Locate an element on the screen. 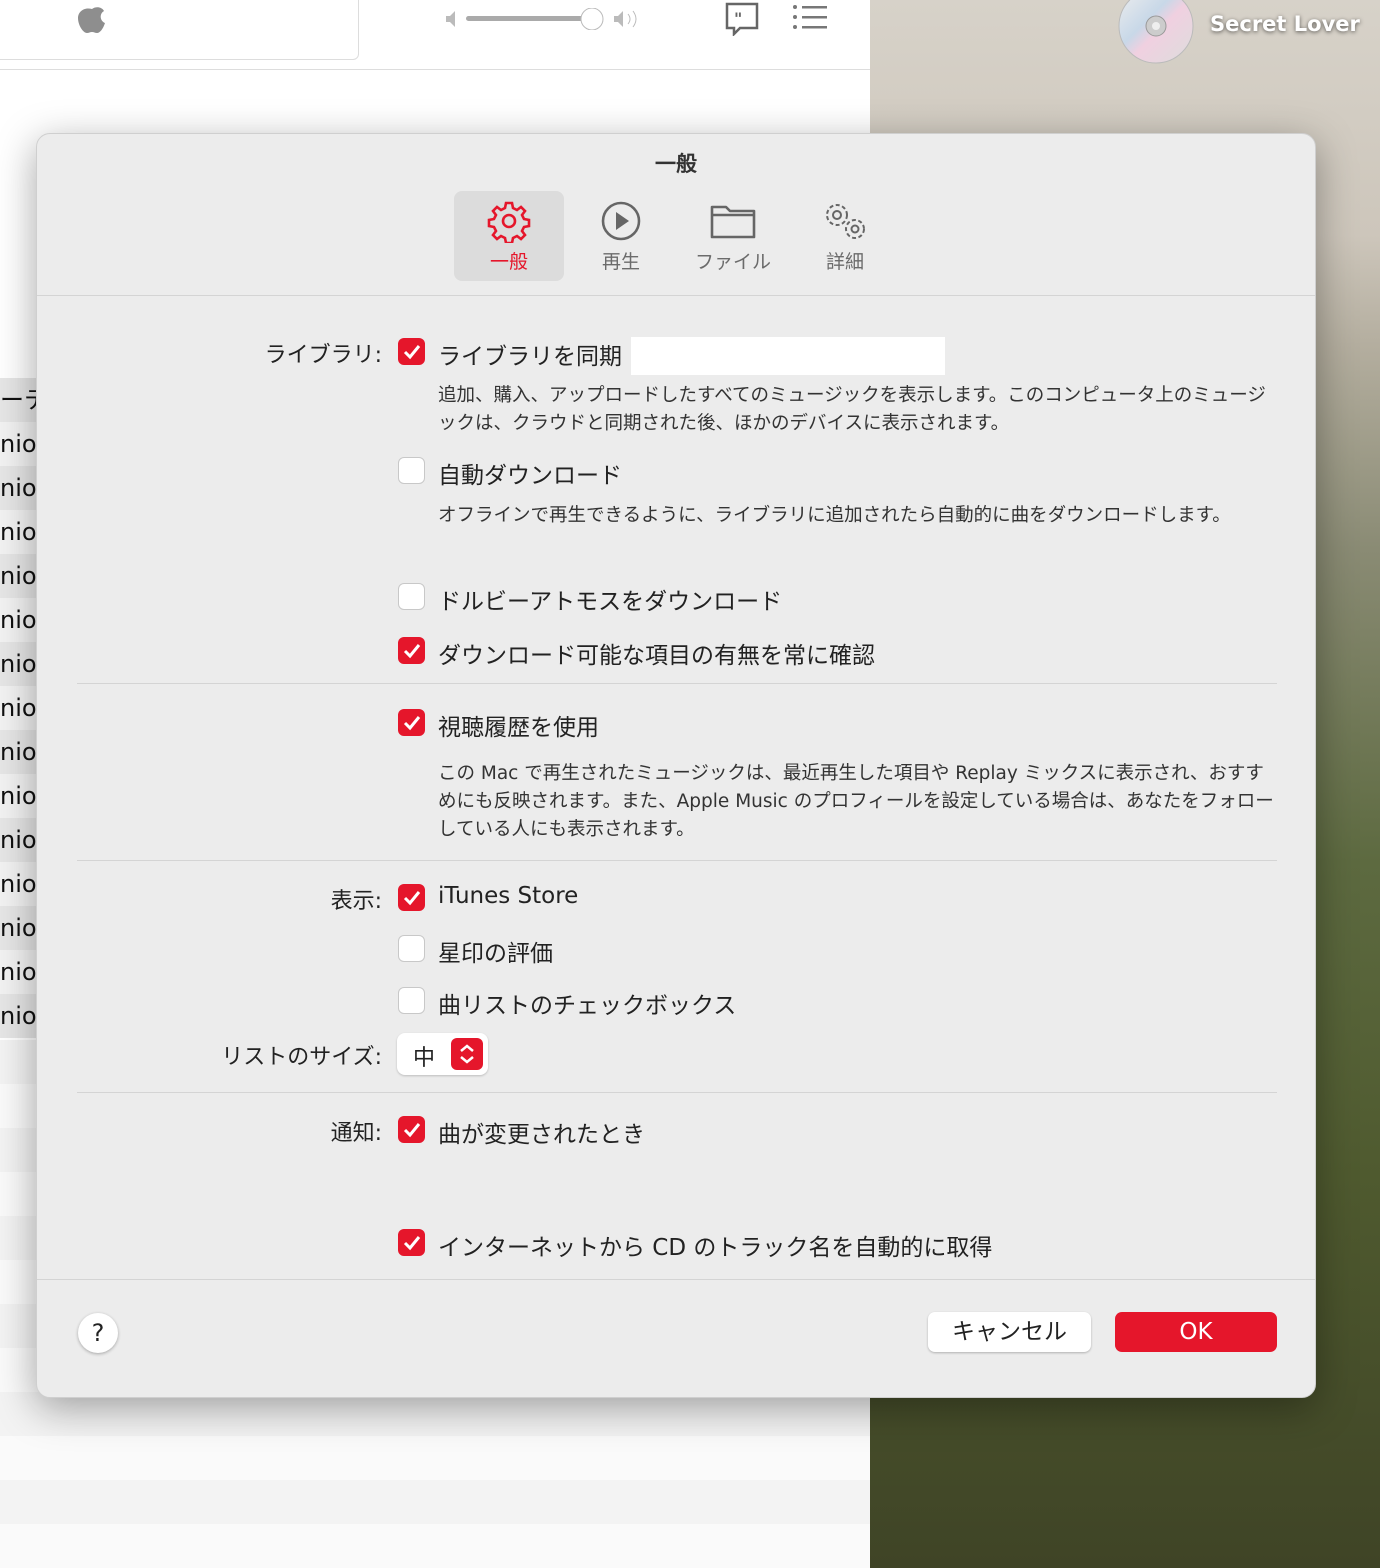  tab-label: 詳細 is located at coordinates (844, 262).